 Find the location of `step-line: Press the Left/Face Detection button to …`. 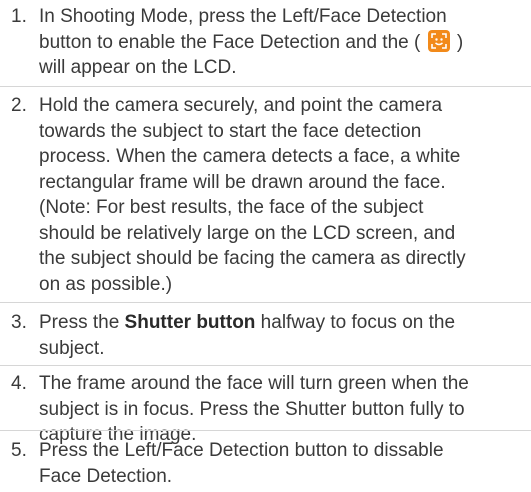

step-line: Press the Left/Face Detection button to … is located at coordinates (241, 450).